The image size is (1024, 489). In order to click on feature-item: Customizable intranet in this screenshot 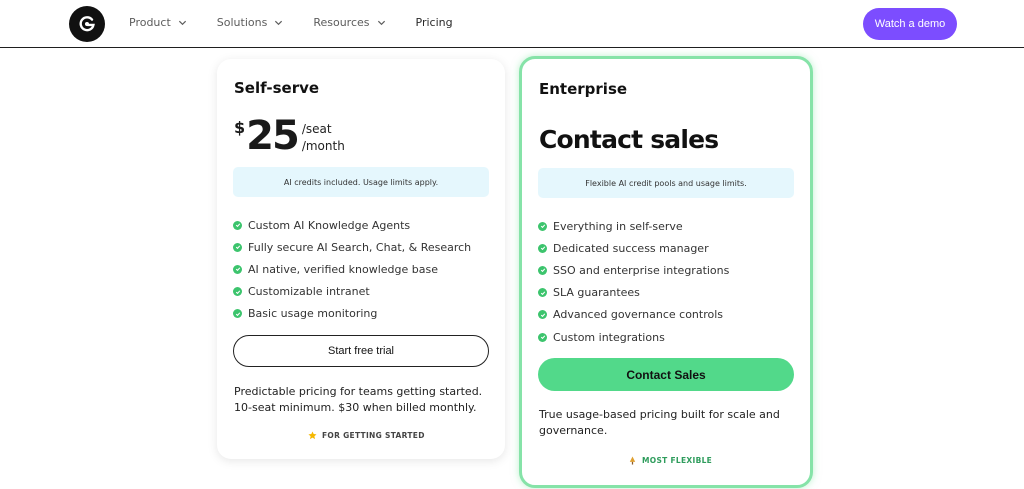, I will do `click(352, 292)`.